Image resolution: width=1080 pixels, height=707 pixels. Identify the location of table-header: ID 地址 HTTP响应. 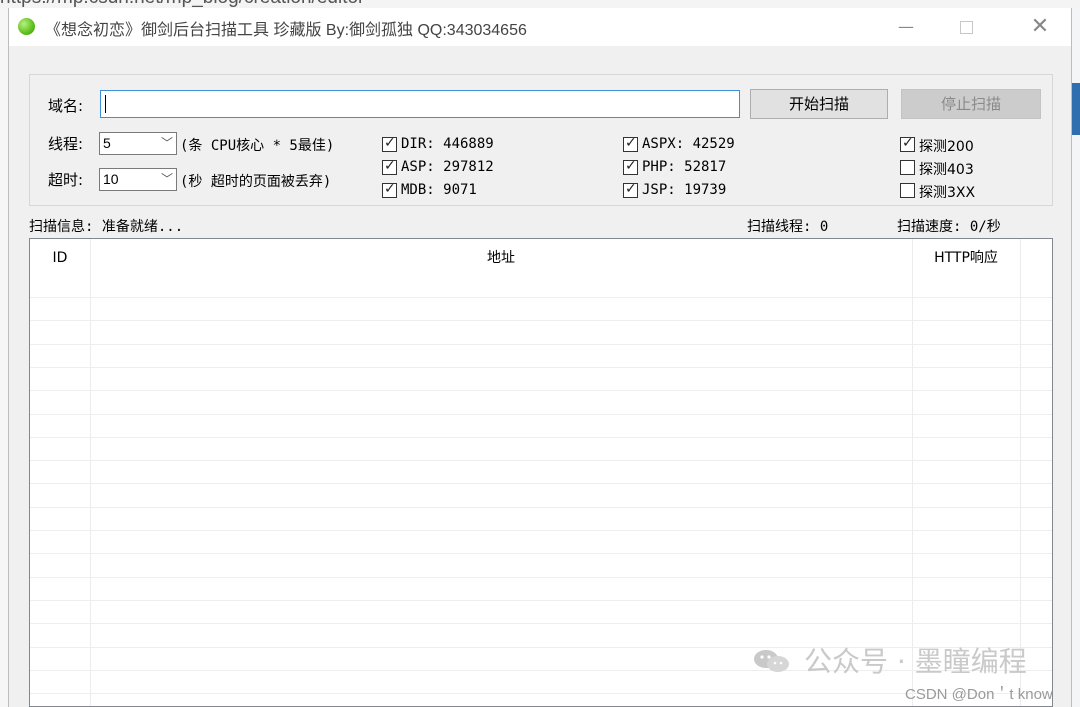
(541, 258).